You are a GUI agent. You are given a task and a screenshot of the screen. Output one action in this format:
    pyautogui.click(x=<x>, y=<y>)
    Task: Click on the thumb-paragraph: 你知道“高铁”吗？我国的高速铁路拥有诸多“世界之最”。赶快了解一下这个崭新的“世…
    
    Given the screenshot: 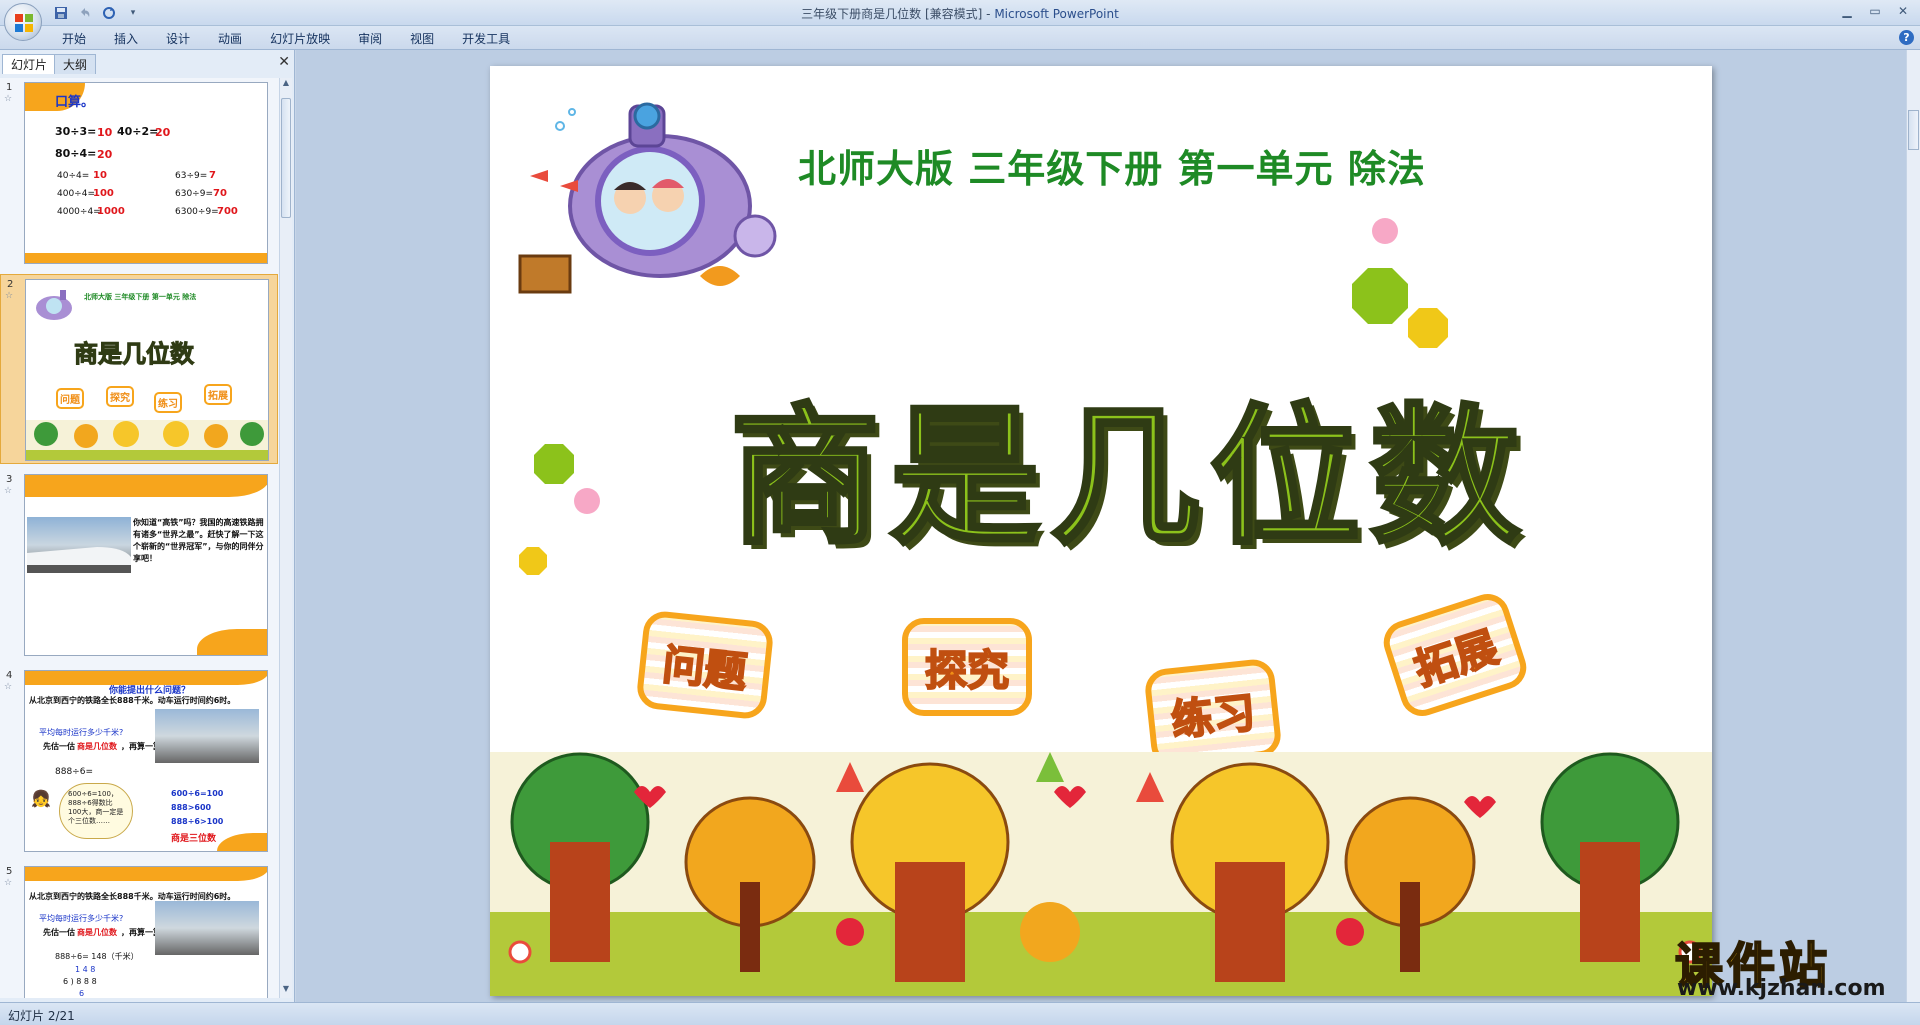 What is the action you would take?
    pyautogui.click(x=198, y=540)
    